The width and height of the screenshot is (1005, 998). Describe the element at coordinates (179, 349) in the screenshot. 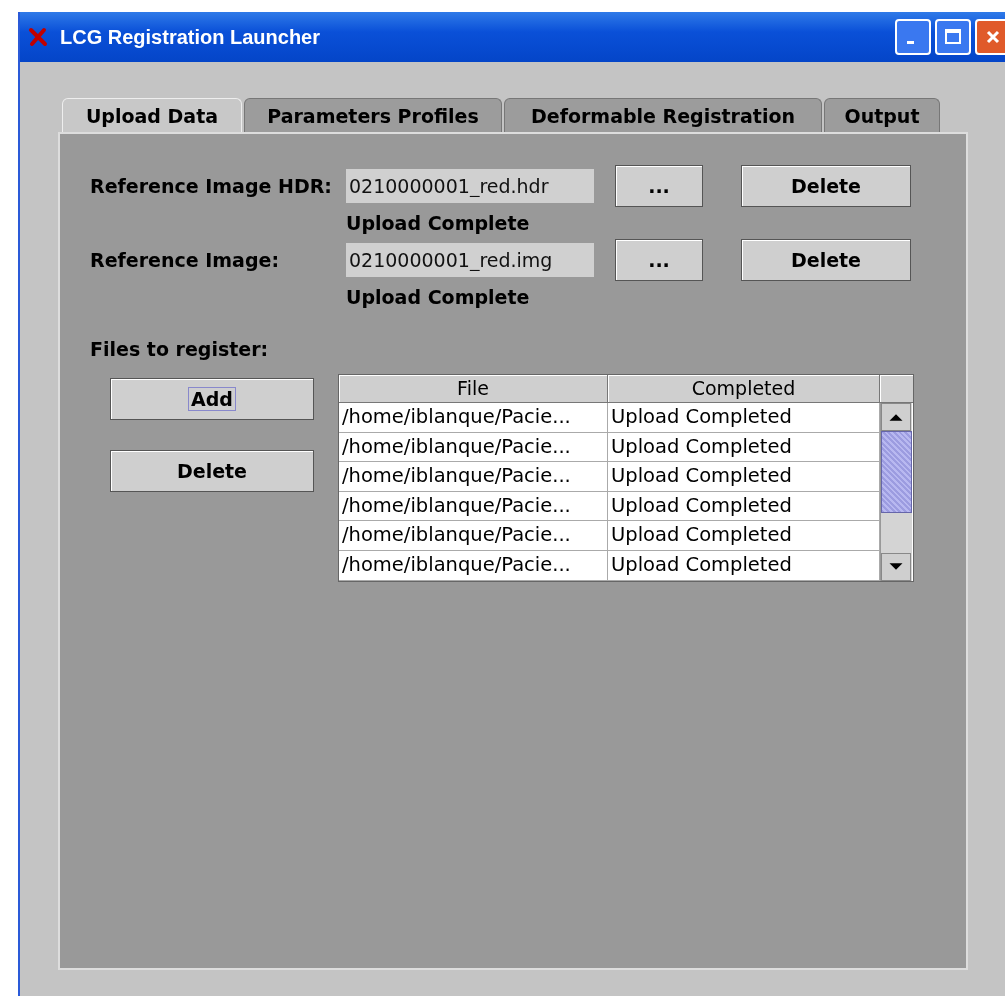

I see `section-label: Files to register:` at that location.